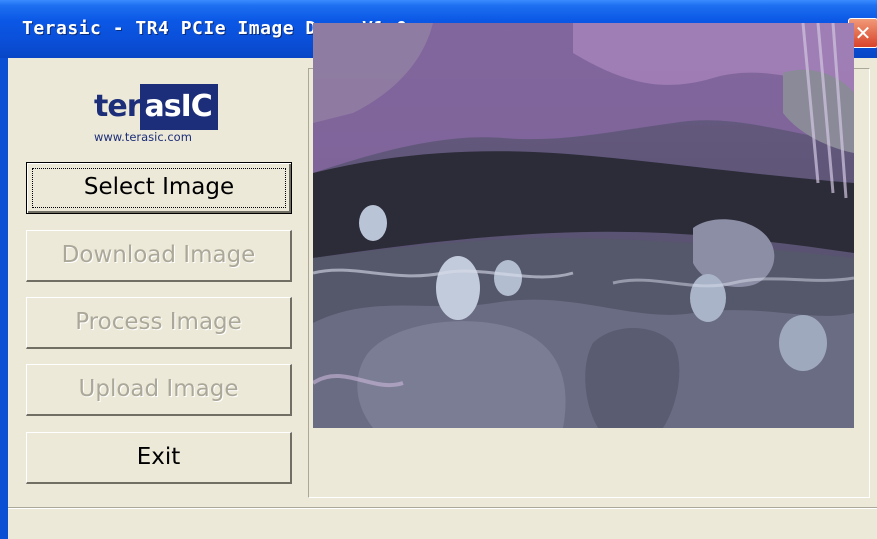 This screenshot has width=877, height=539. I want to click on exit-button: Exit, so click(159, 458).